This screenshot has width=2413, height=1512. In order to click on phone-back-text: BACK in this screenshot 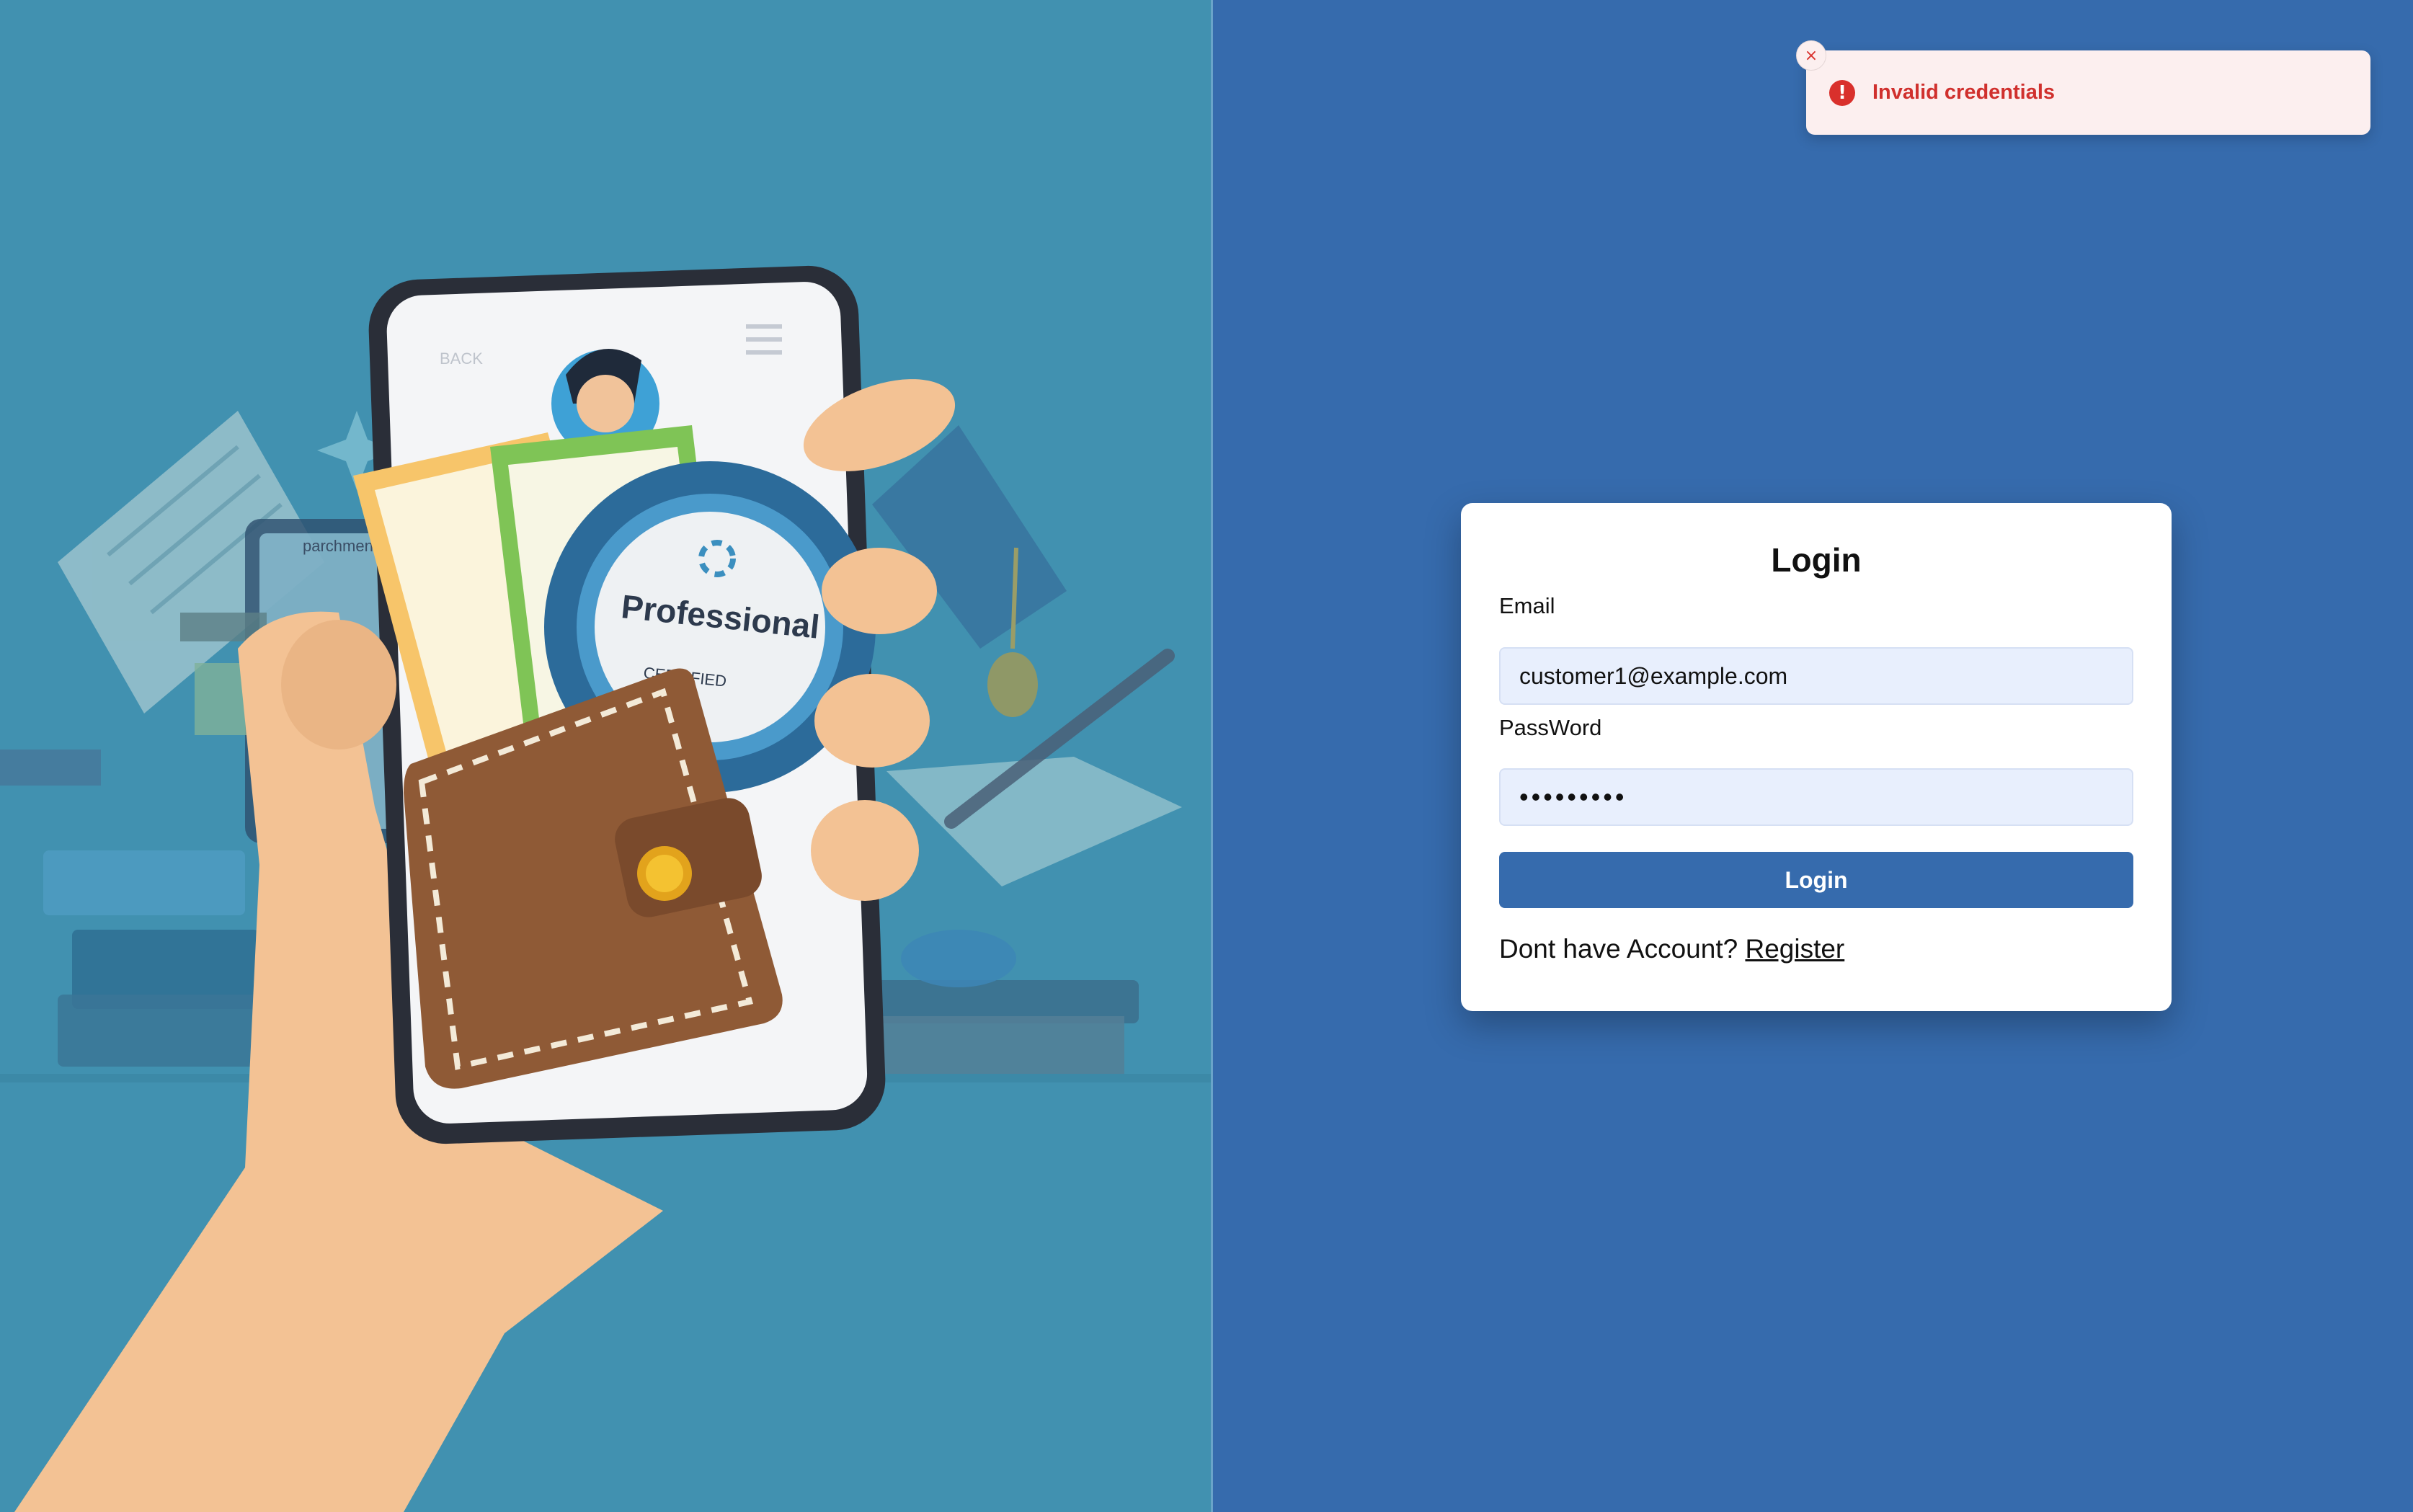, I will do `click(461, 359)`.